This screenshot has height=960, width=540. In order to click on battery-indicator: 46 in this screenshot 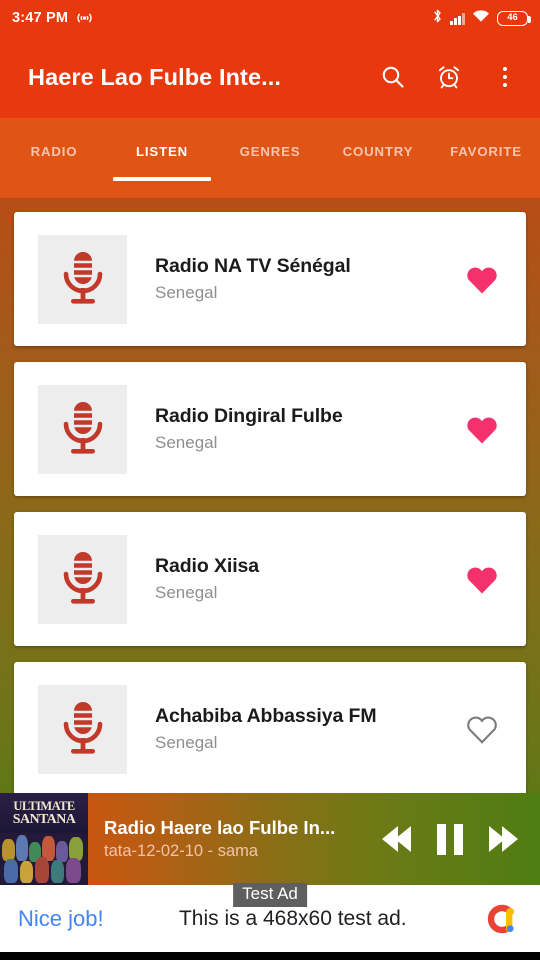, I will do `click(514, 18)`.